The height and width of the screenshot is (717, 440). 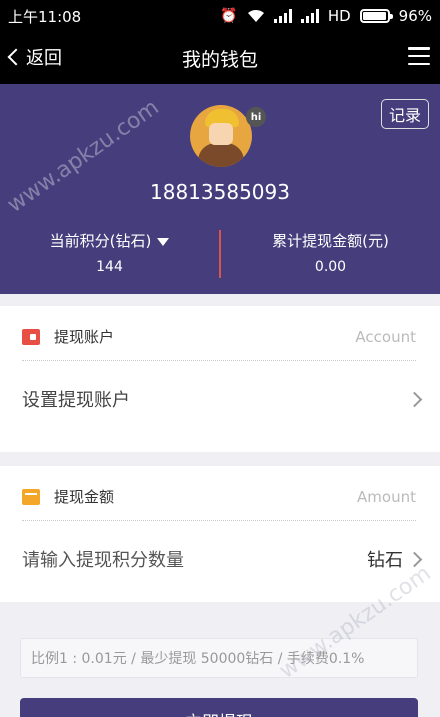 I want to click on account-card-title: 提现账户, so click(x=84, y=337).